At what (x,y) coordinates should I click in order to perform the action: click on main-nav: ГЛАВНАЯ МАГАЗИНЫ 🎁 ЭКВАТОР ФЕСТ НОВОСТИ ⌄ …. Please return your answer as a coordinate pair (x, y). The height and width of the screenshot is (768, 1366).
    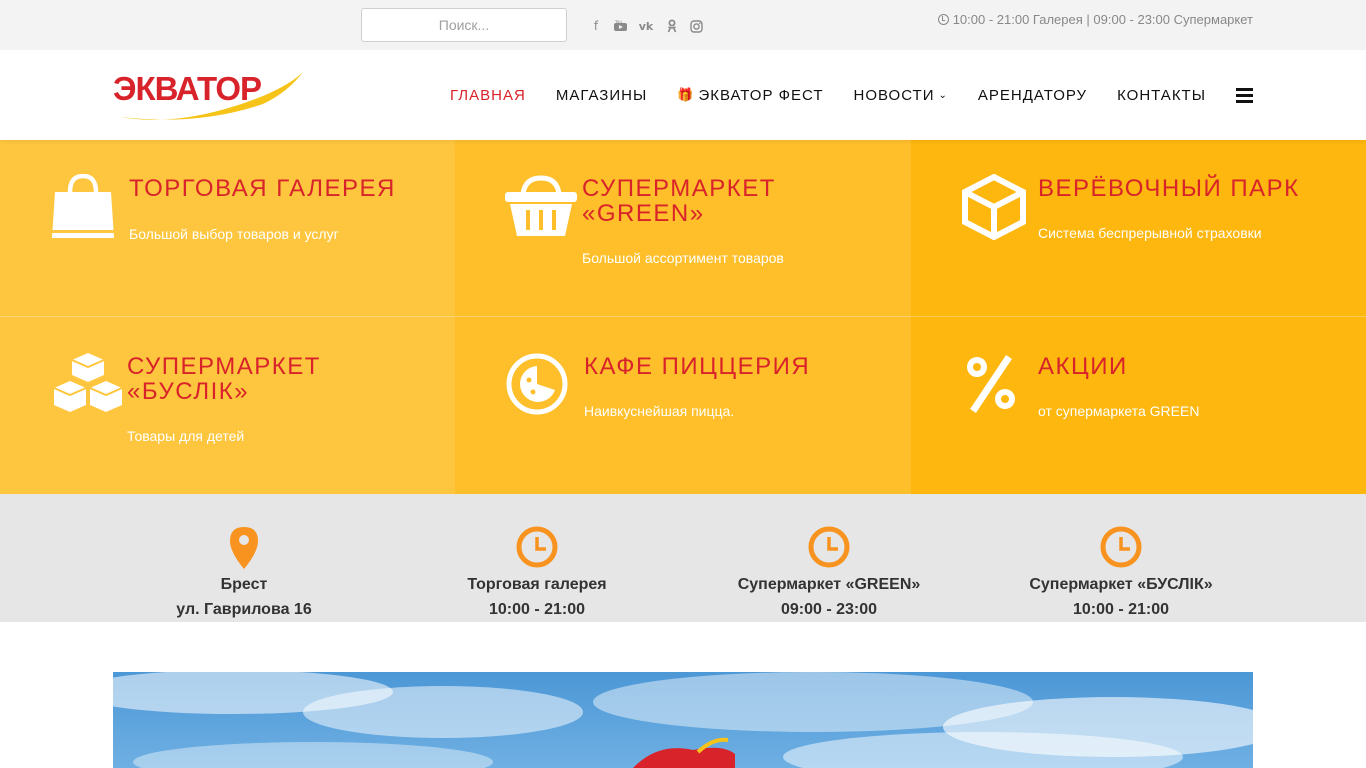
    Looking at the image, I should click on (851, 95).